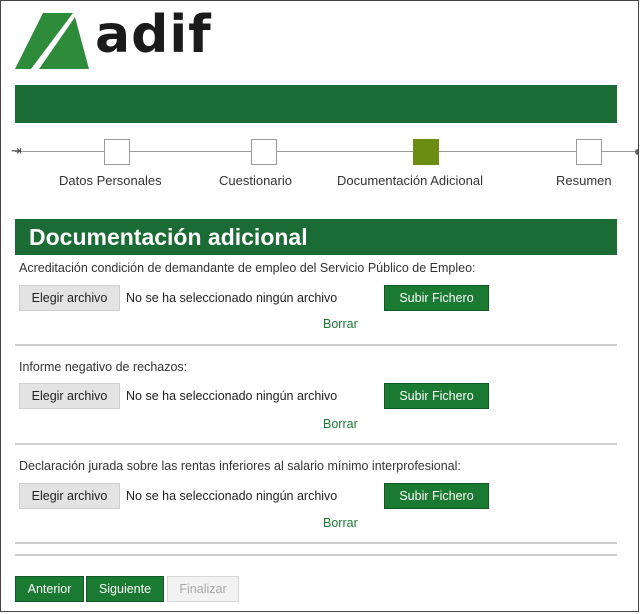  I want to click on step-box-cuestionario, so click(264, 152).